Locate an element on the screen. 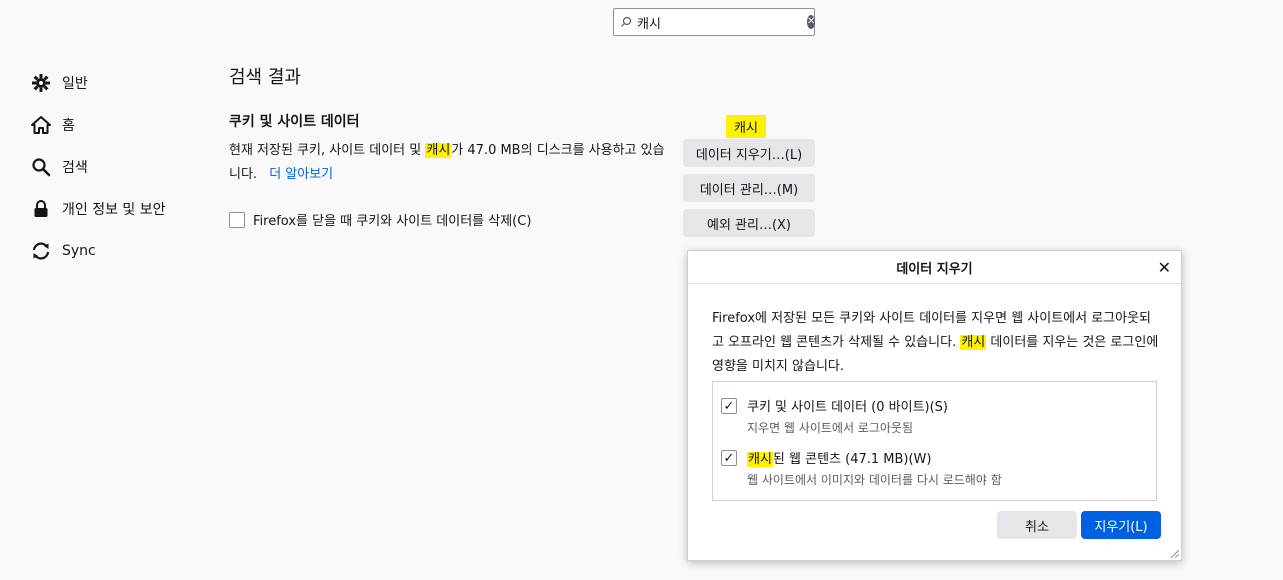 The image size is (1283, 580). dialog-title: 데이터 지우기 is located at coordinates (934, 269).